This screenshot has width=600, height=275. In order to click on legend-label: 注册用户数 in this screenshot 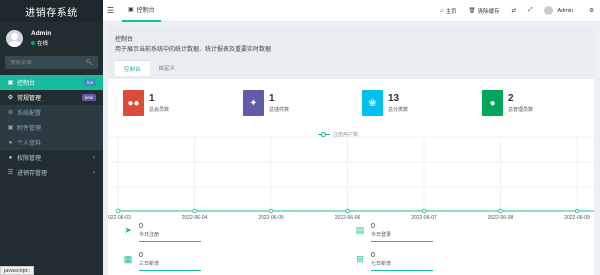, I will do `click(346, 135)`.